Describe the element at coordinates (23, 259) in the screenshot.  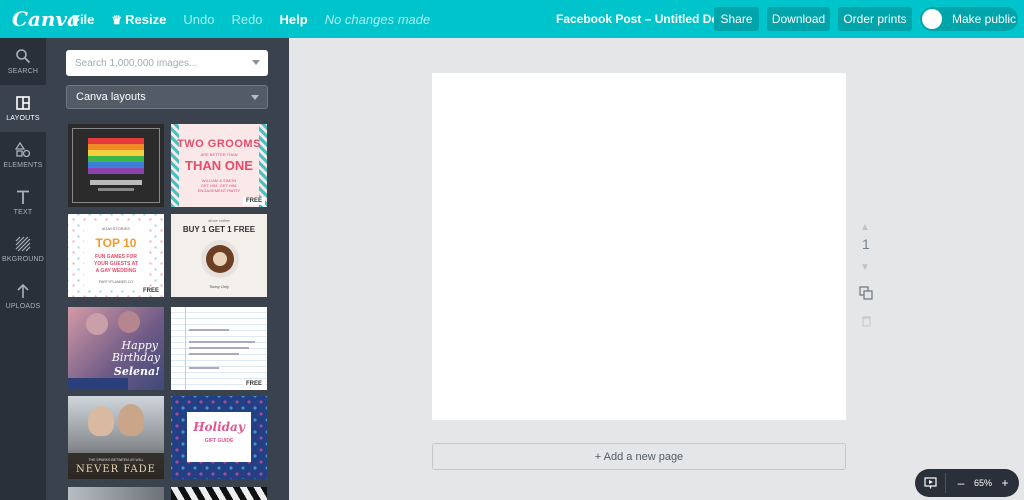
I see `rail-background-label: BKGROUND` at that location.